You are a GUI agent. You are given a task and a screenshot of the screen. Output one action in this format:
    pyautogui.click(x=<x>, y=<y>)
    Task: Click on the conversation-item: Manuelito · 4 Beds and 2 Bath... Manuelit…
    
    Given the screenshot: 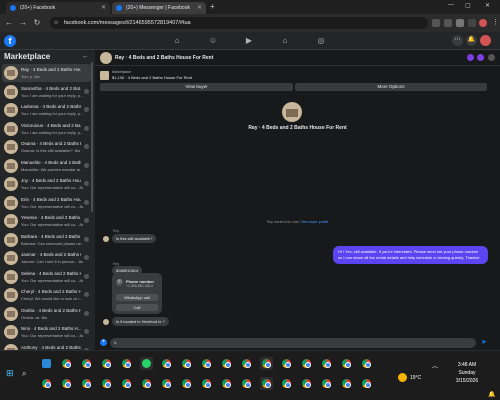 What is the action you would take?
    pyautogui.click(x=46, y=166)
    